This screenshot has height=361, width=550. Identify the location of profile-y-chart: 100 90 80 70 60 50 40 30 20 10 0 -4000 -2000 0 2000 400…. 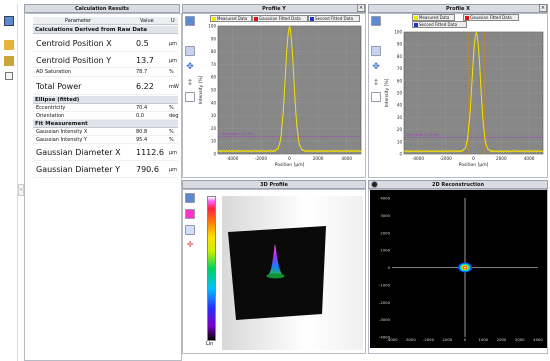
(281, 100).